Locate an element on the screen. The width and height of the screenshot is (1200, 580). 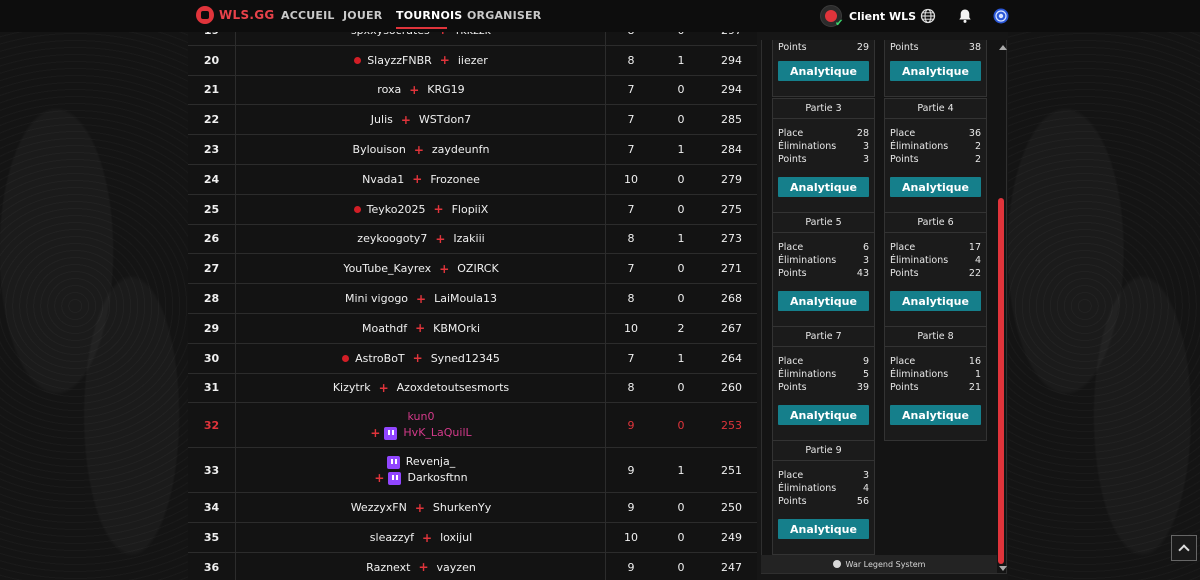
place-stat: Place 17 is located at coordinates (935, 247).